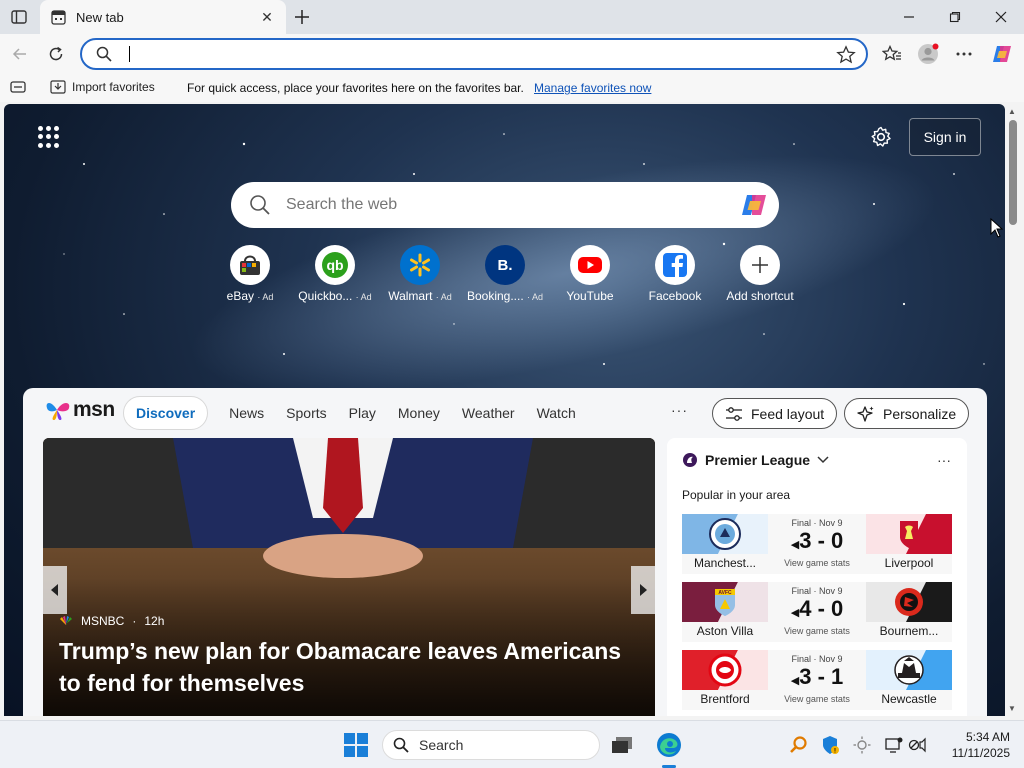 Image resolution: width=1024 pixels, height=768 pixels. Describe the element at coordinates (754, 206) in the screenshot. I see `copilot-search-icon` at that location.